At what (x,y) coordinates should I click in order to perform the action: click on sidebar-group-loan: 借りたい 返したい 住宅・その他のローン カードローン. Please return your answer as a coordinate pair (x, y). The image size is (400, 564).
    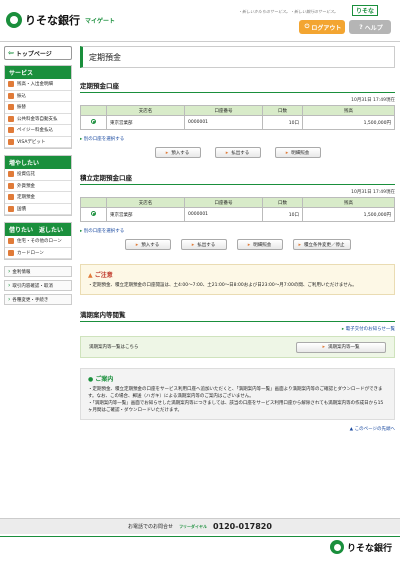
    Looking at the image, I should click on (38, 241).